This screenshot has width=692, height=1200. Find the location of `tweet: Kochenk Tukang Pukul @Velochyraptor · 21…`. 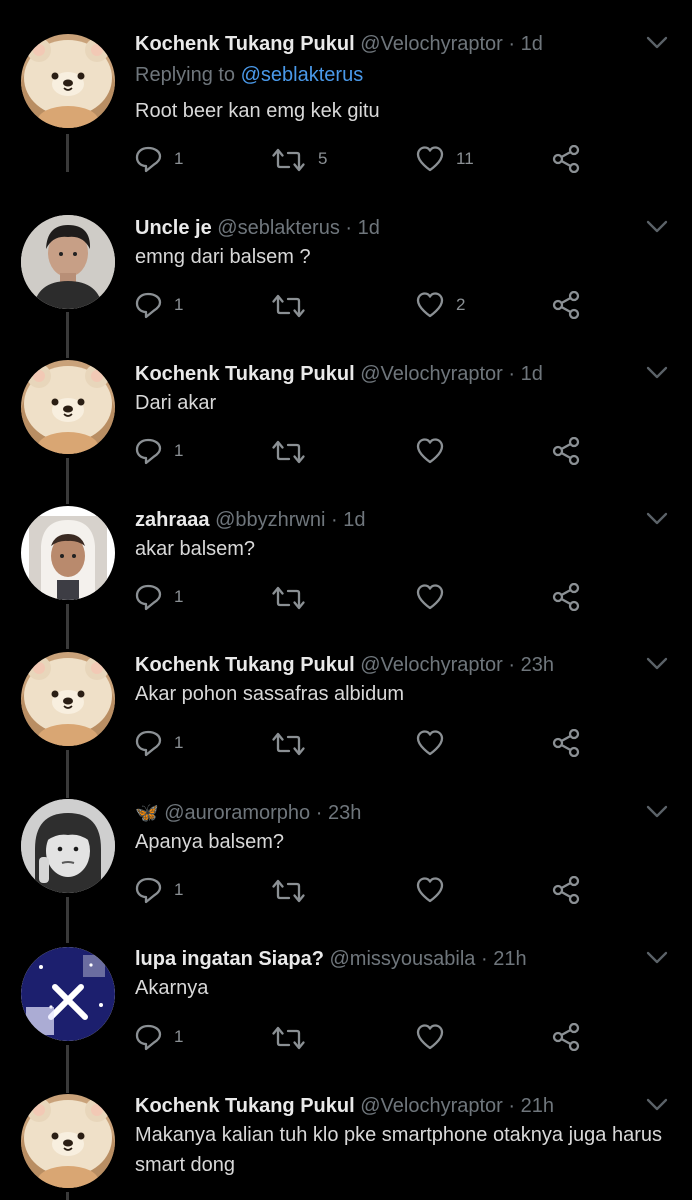

tweet: Kochenk Tukang Pukul @Velochyraptor · 21… is located at coordinates (346, 1144).